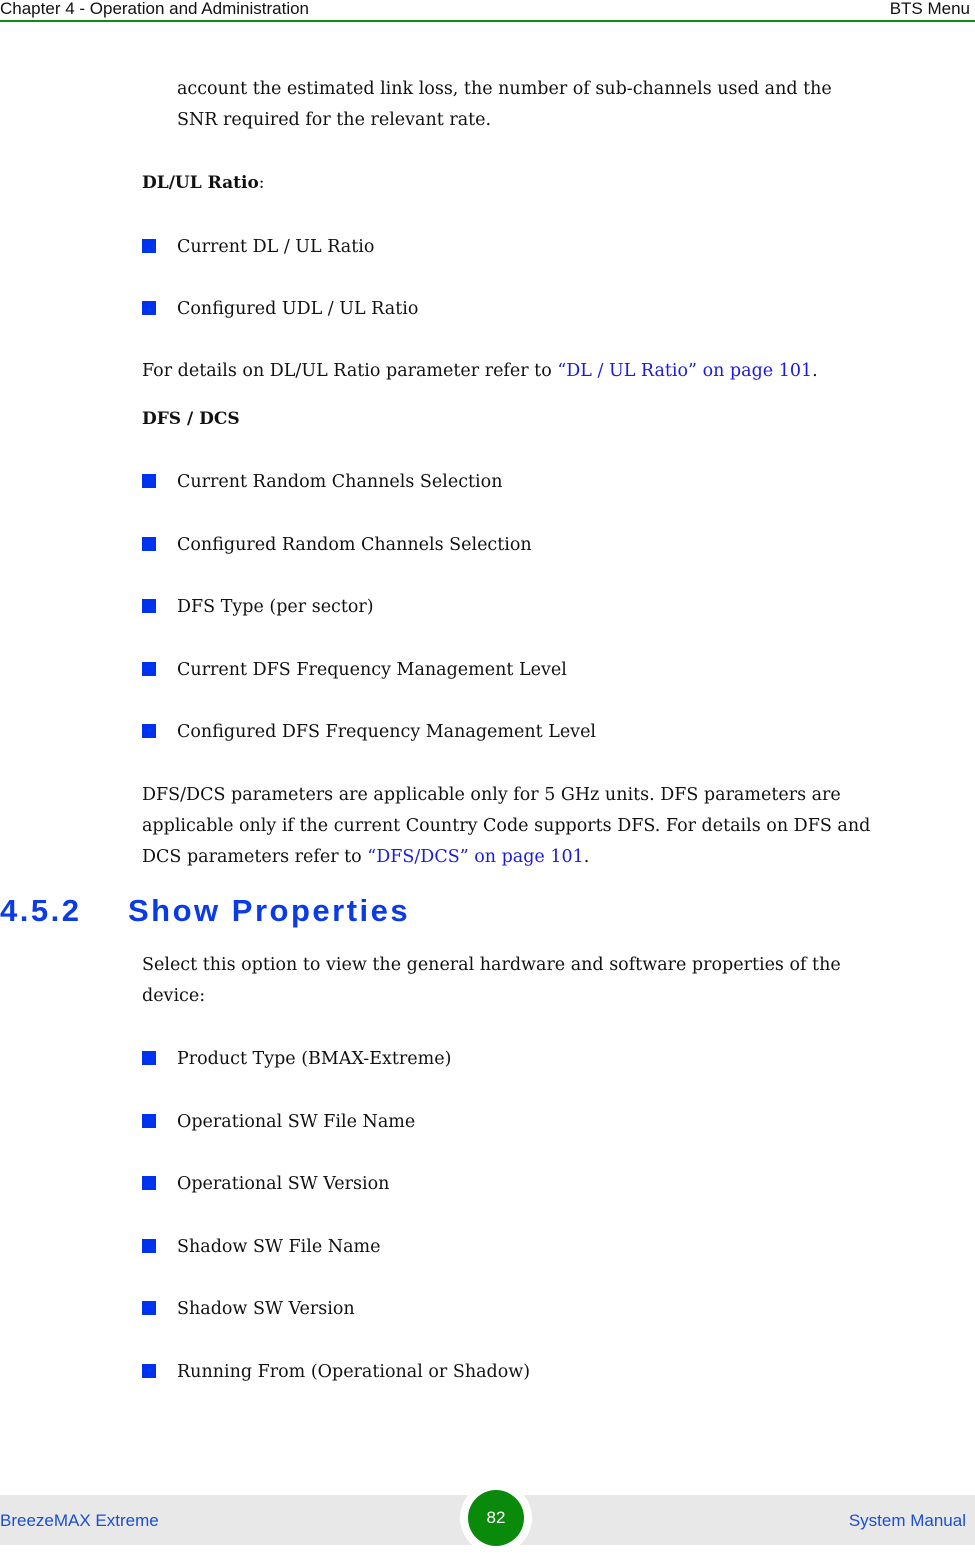  I want to click on list-item: Shadow SW File Name, so click(261, 1247).